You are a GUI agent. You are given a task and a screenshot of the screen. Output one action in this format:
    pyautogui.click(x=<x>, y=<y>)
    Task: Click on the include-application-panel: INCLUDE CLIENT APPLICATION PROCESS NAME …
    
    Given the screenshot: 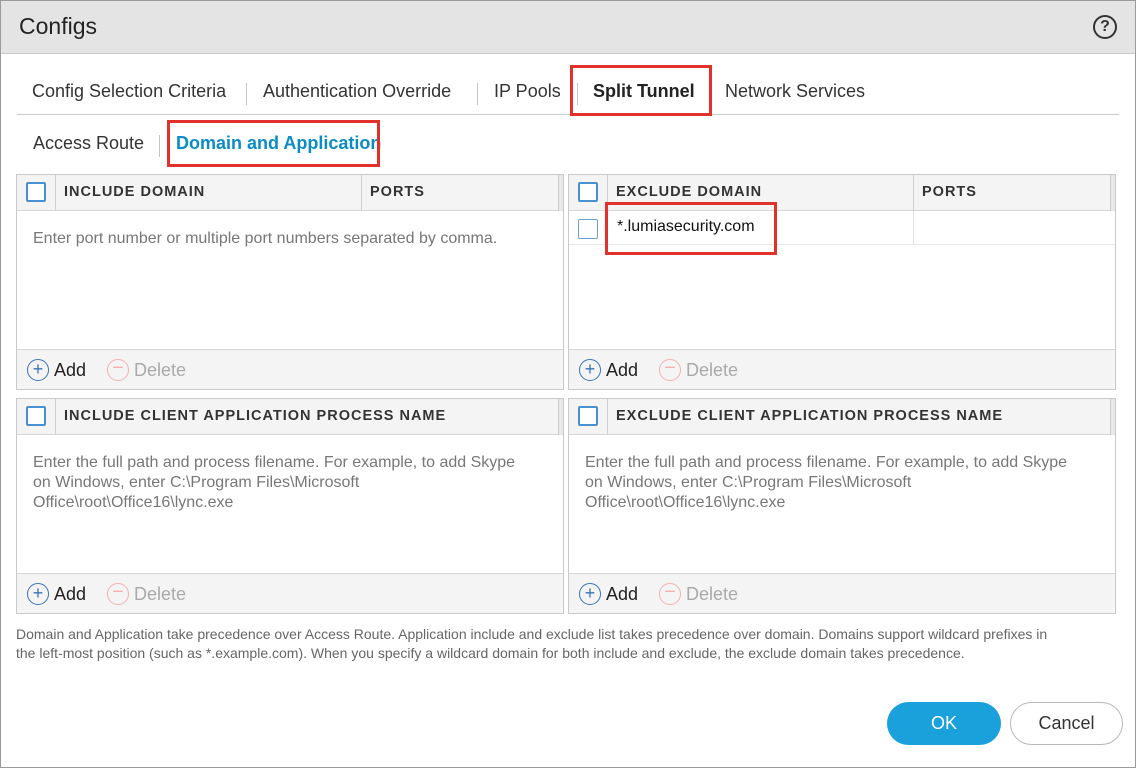 What is the action you would take?
    pyautogui.click(x=290, y=506)
    